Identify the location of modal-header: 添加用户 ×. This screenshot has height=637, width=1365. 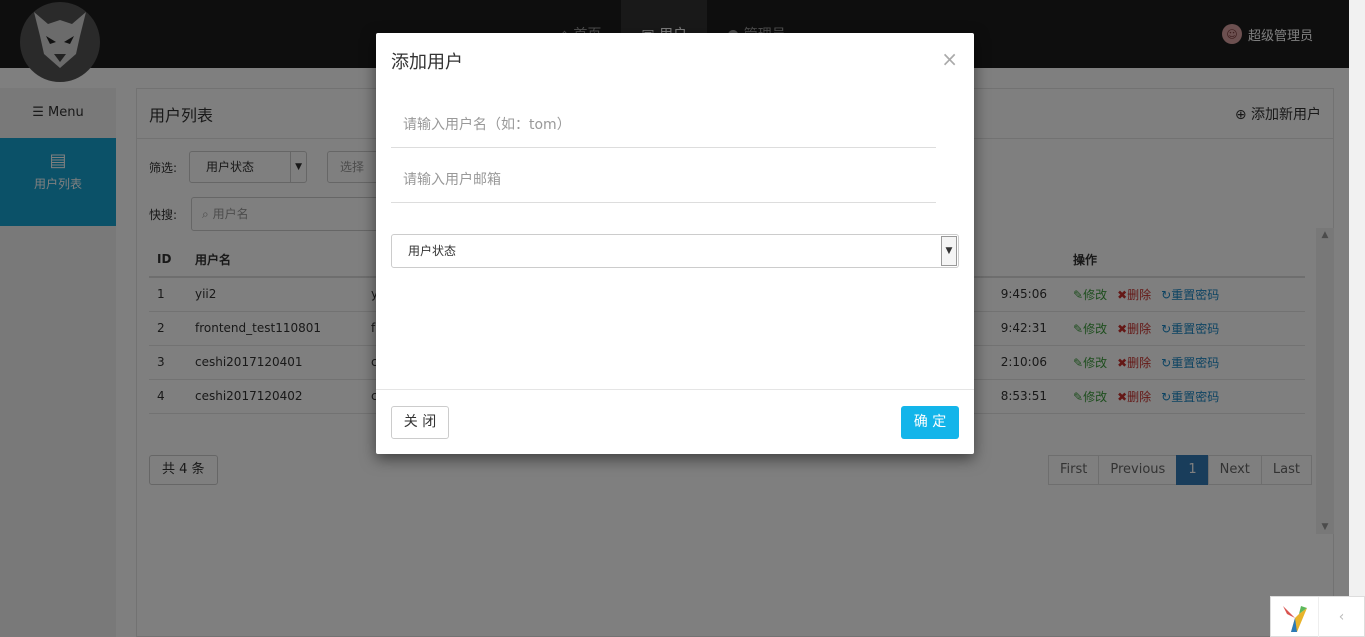
(675, 61).